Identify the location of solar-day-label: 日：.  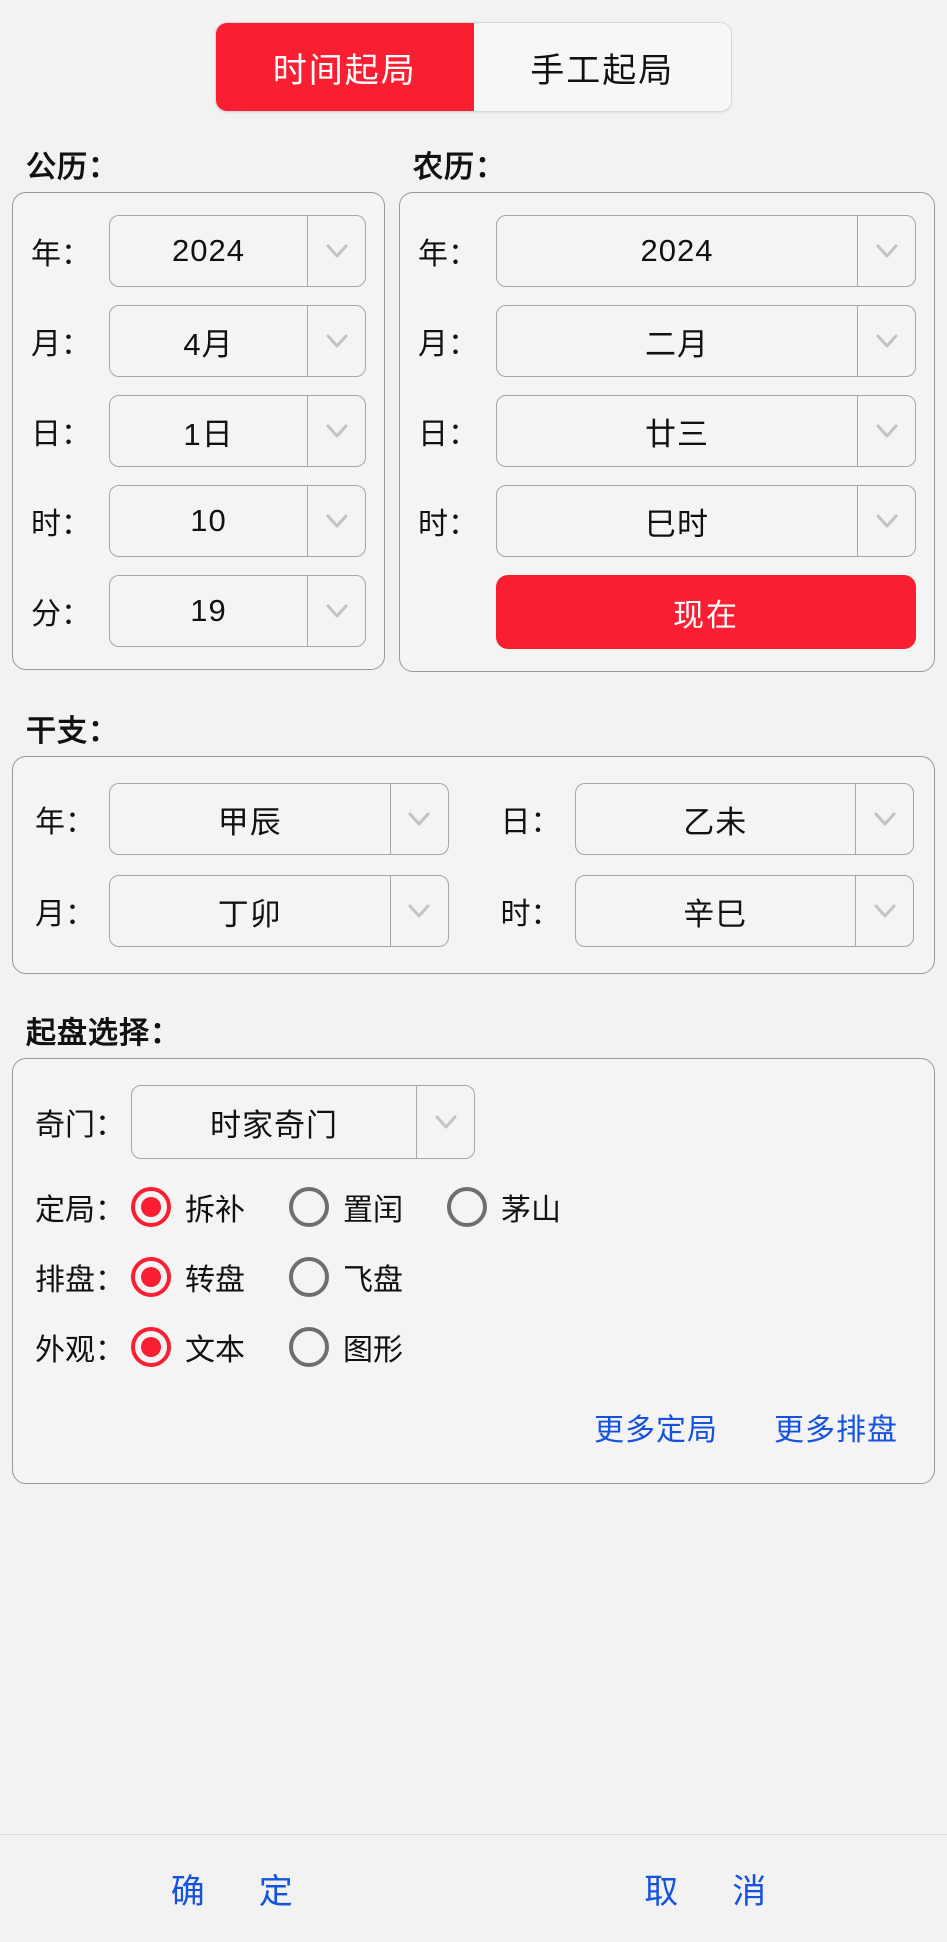
(70, 431).